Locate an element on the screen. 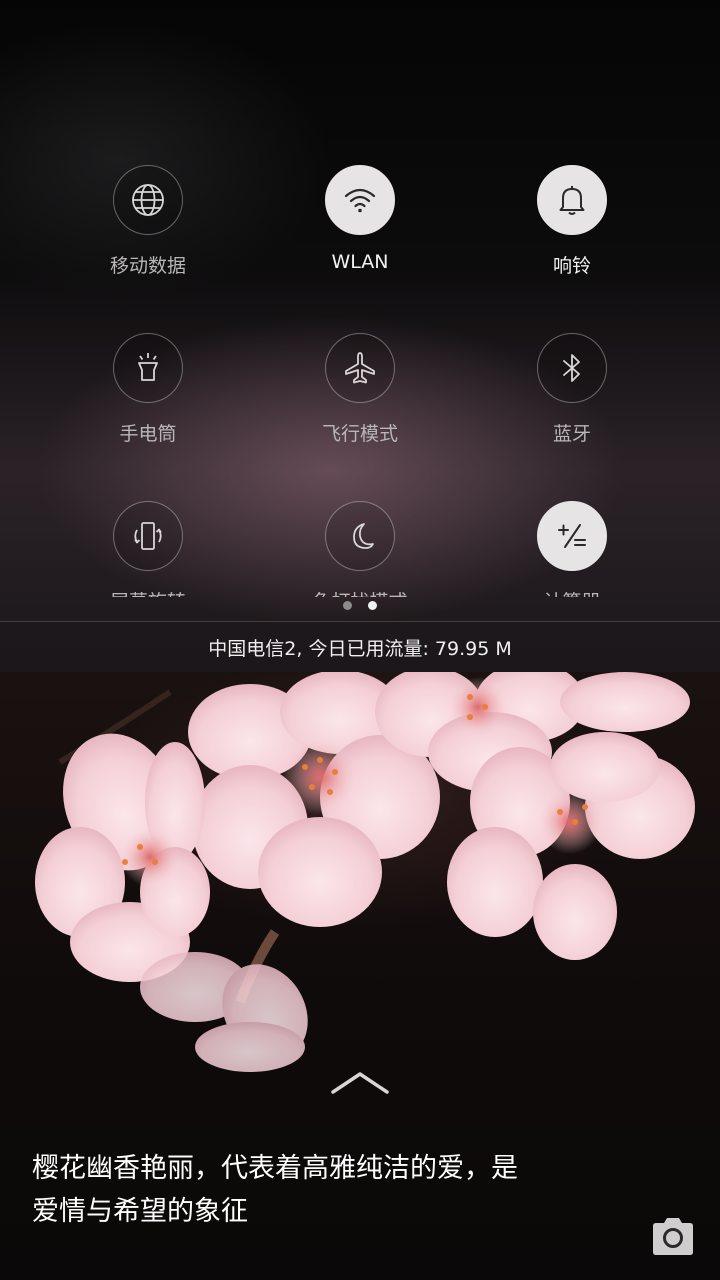 The width and height of the screenshot is (720, 1280). wifi-icon is located at coordinates (360, 200).